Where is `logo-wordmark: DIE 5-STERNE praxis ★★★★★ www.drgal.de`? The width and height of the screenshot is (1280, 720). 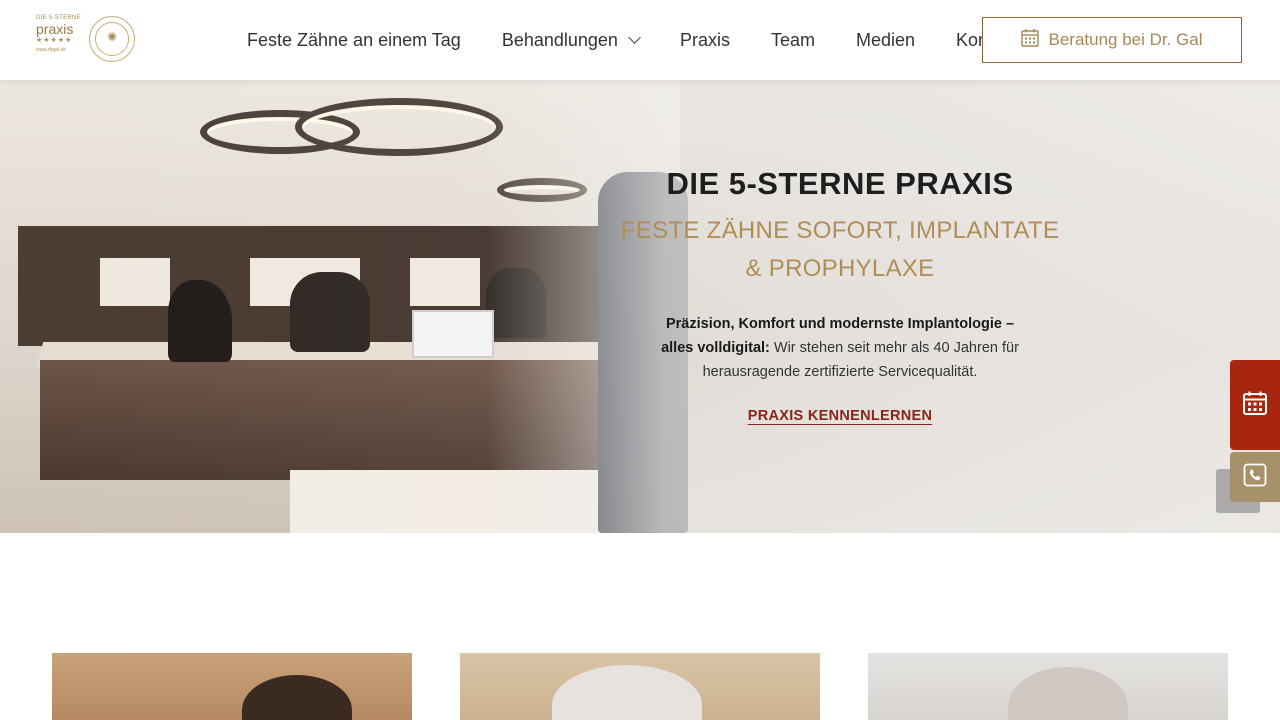 logo-wordmark: DIE 5-STERNE praxis ★★★★★ www.drgal.de is located at coordinates (61, 34).